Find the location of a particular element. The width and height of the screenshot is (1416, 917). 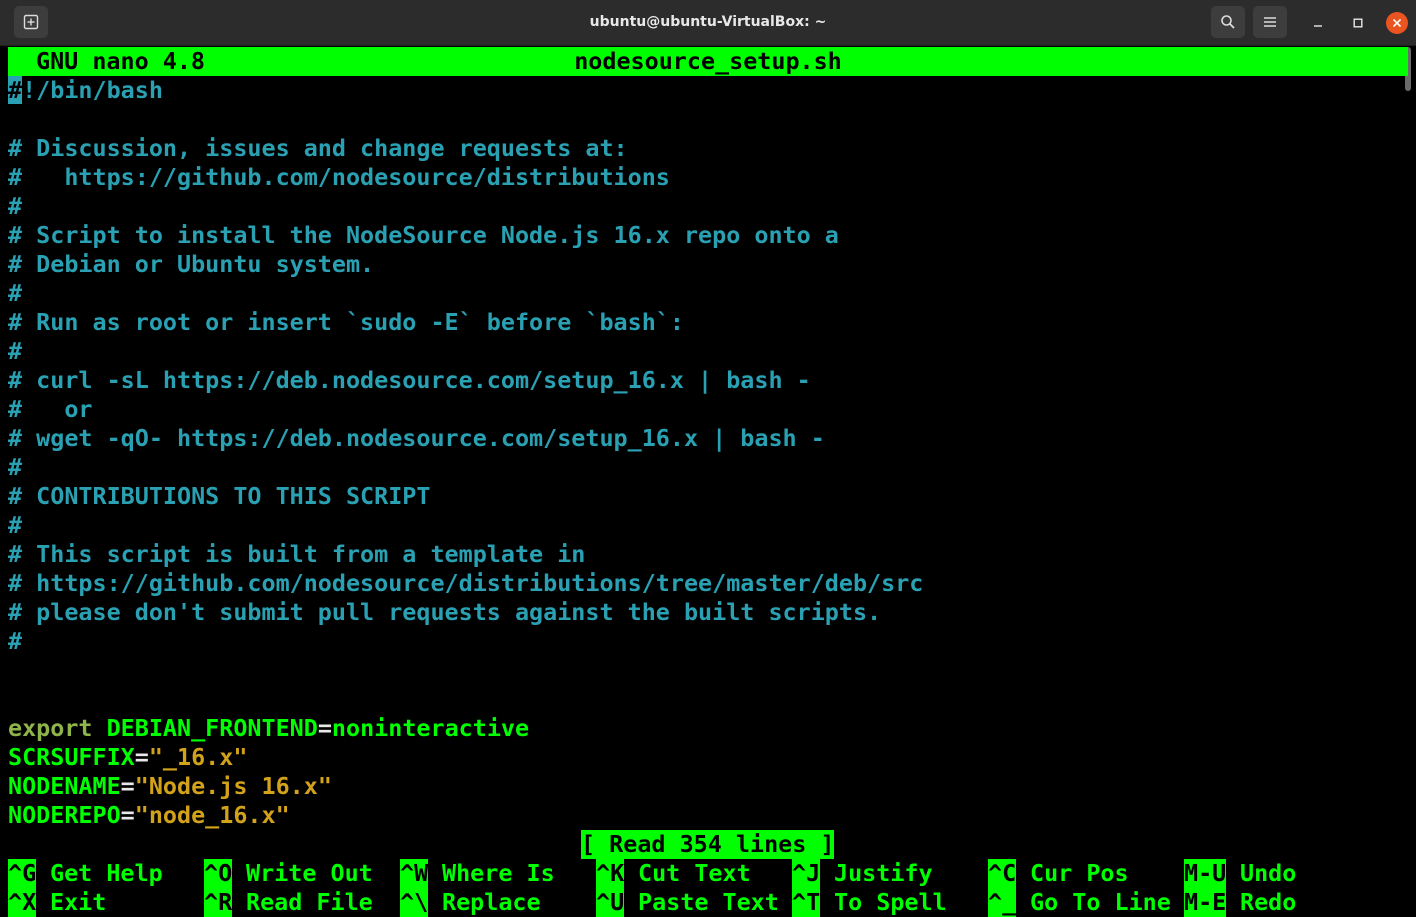

hamburger-menu-icon is located at coordinates (1270, 22).